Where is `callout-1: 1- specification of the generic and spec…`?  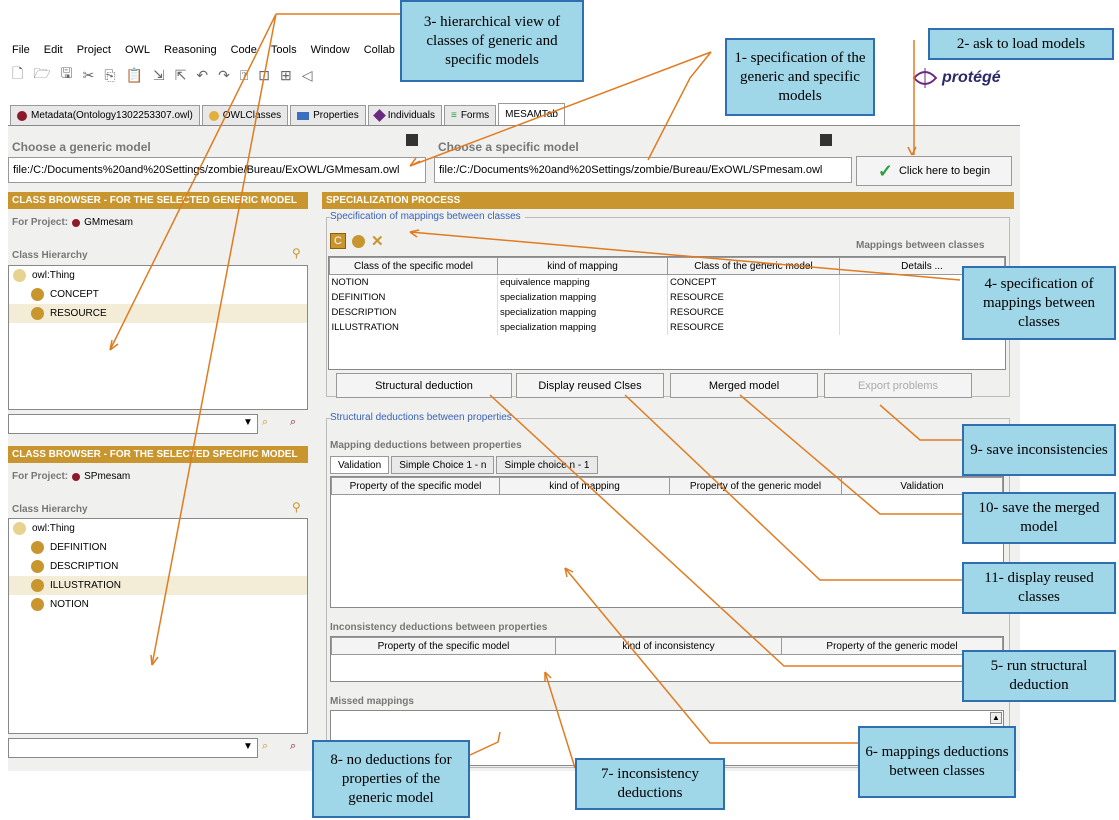 callout-1: 1- specification of the generic and spec… is located at coordinates (800, 77).